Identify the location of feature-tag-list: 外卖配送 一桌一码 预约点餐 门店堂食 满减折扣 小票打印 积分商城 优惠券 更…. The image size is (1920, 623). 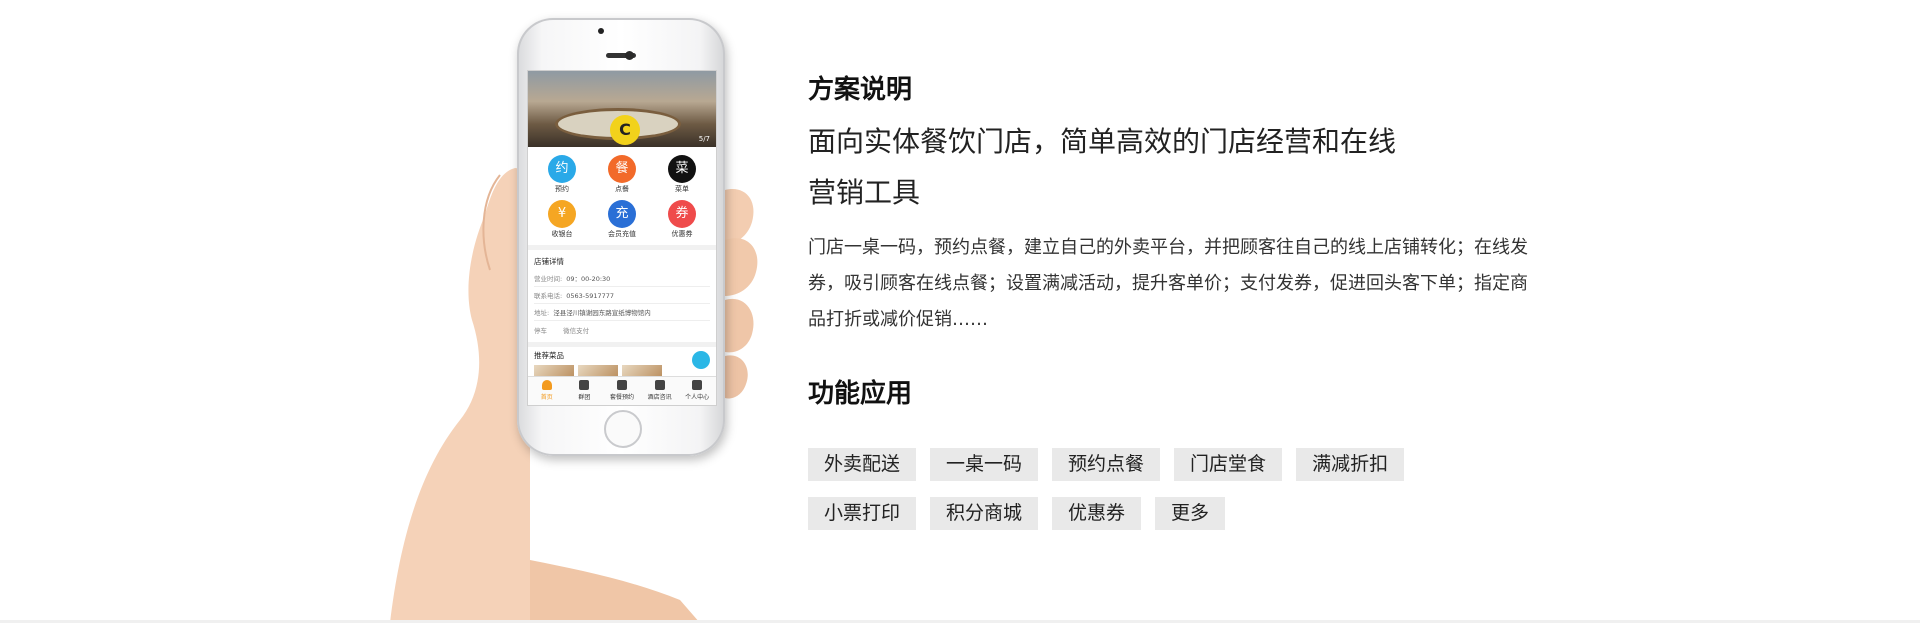
(1148, 489).